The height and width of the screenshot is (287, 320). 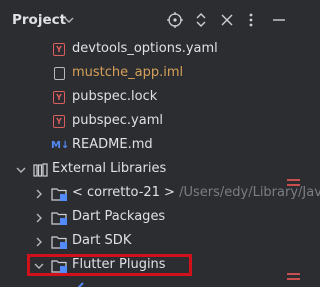 What do you see at coordinates (109, 265) in the screenshot?
I see `annotation-highlight-box` at bounding box center [109, 265].